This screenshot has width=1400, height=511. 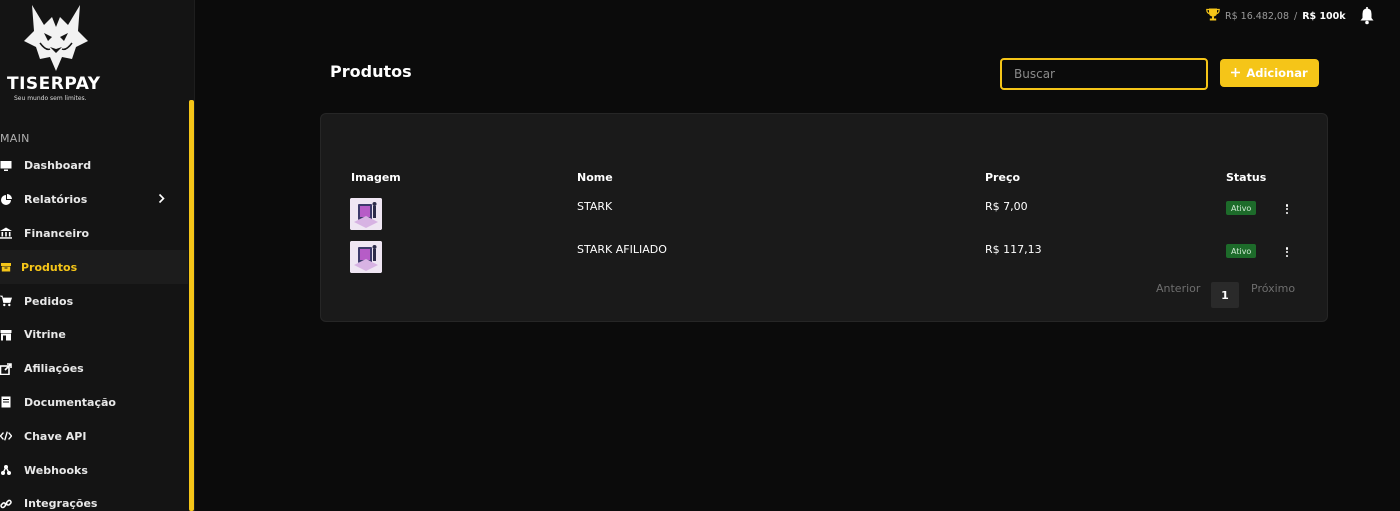 What do you see at coordinates (94, 267) in the screenshot?
I see `sidebar-item-produtos: Produtos` at bounding box center [94, 267].